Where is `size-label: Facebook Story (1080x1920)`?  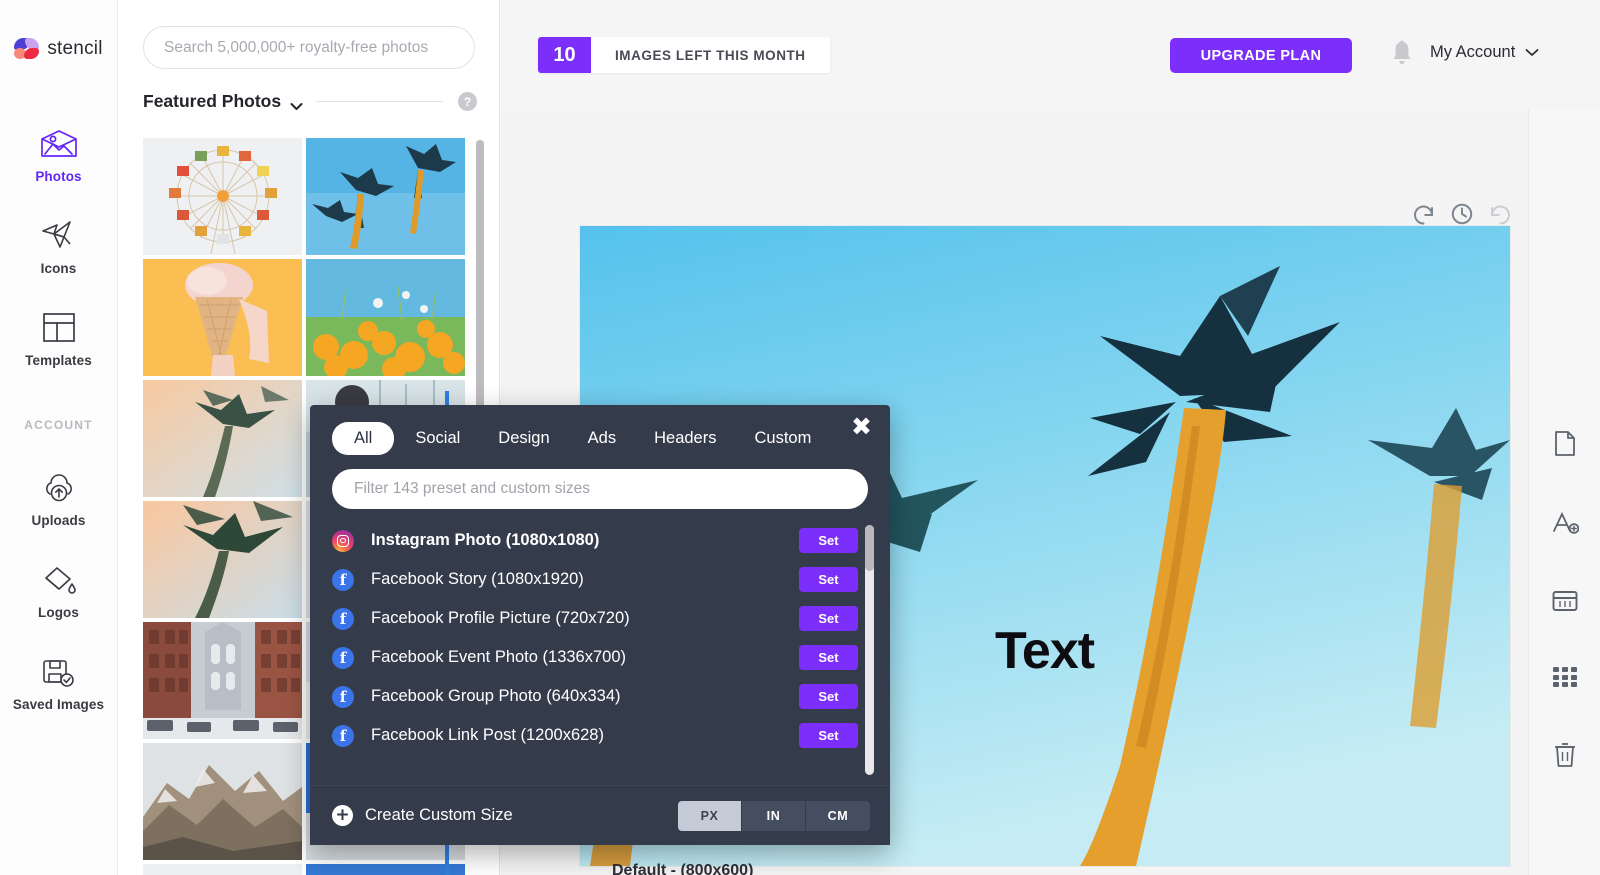
size-label: Facebook Story (1080x1920) is located at coordinates (477, 579).